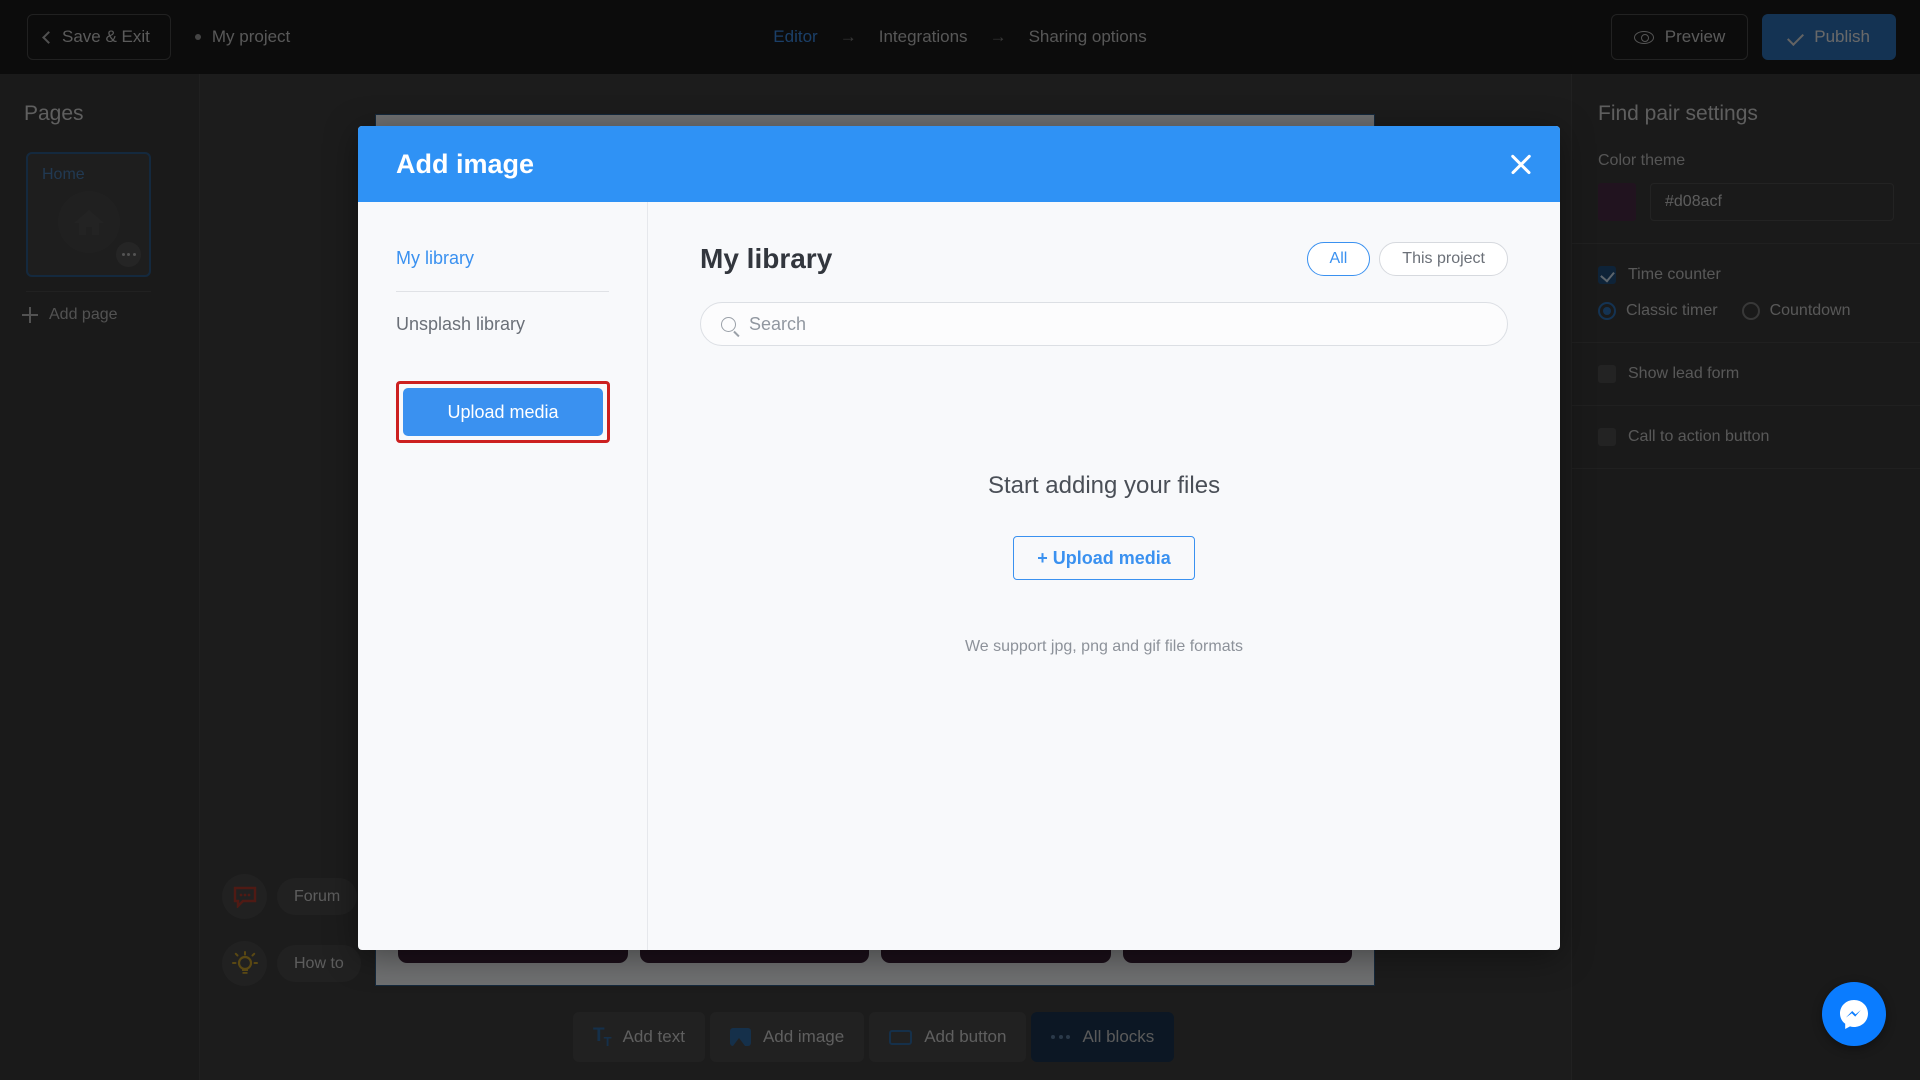  What do you see at coordinates (1104, 646) in the screenshot?
I see `empty-state-note: We support jpg, png and gif file formats` at bounding box center [1104, 646].